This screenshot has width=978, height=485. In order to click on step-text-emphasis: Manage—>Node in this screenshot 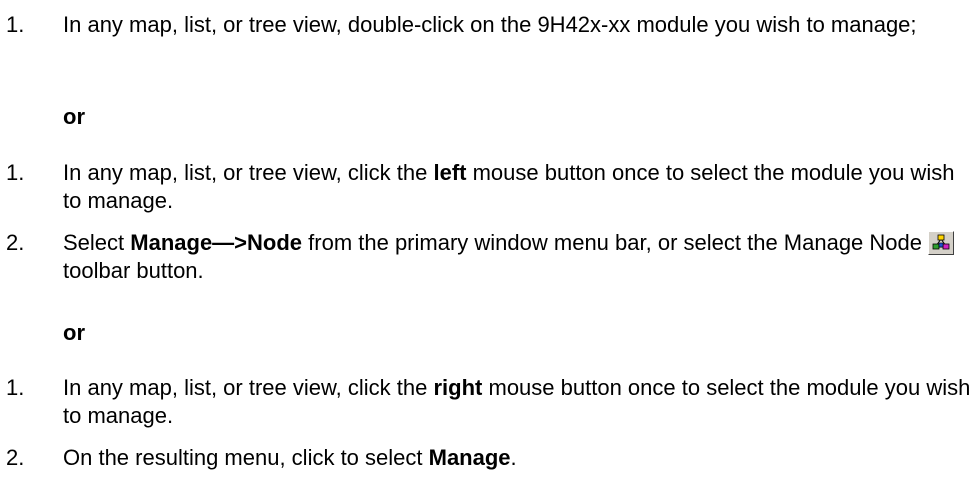, I will do `click(216, 242)`.